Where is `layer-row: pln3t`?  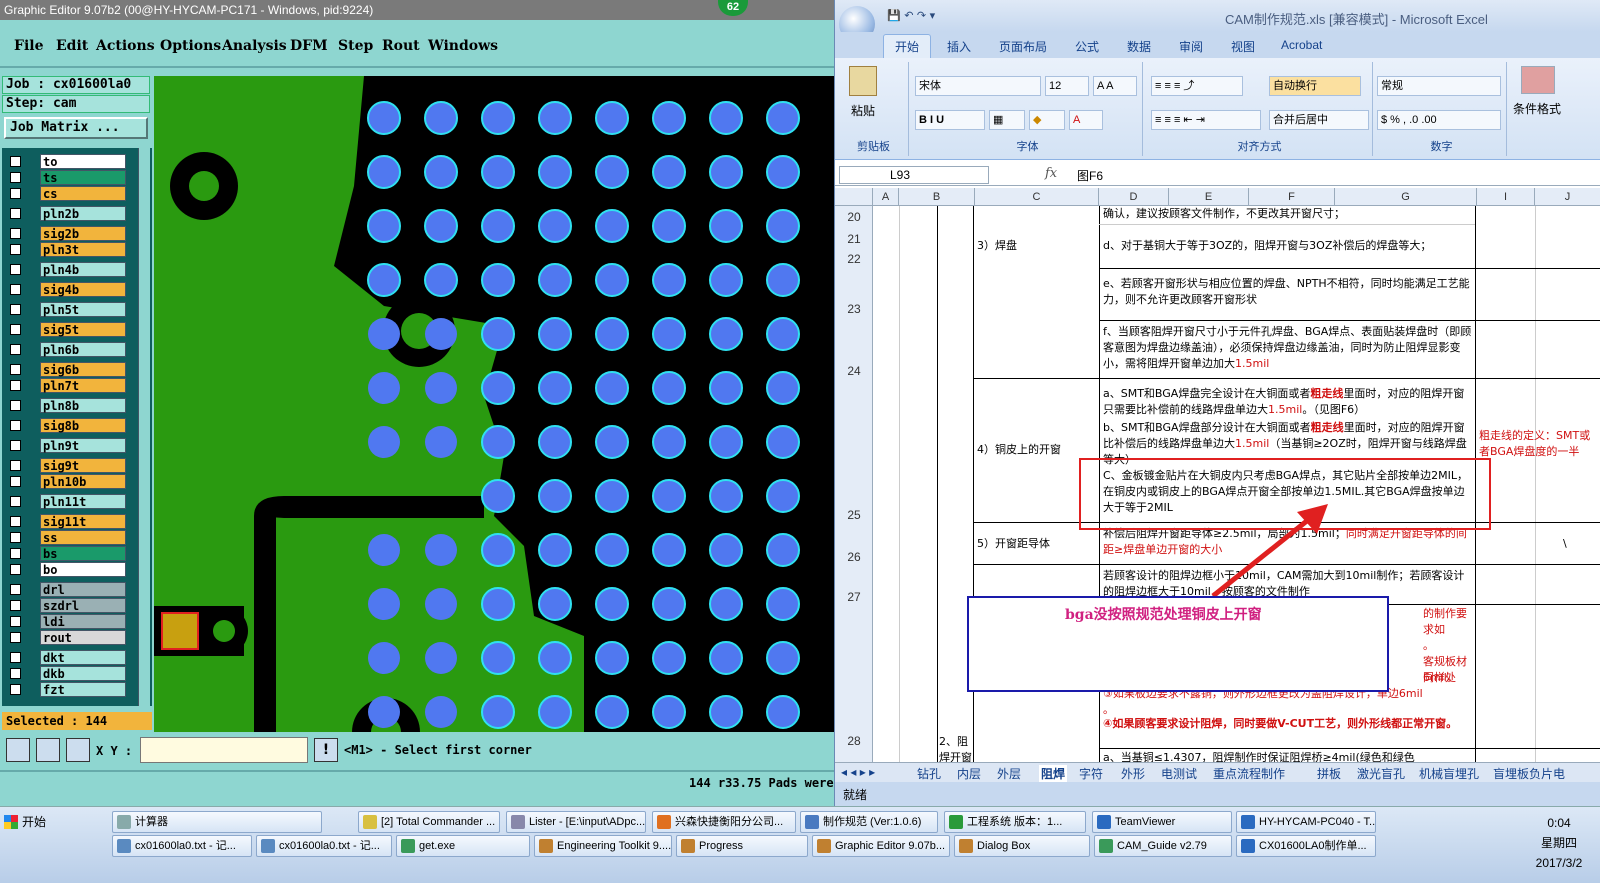
layer-row: pln3t is located at coordinates (66, 249).